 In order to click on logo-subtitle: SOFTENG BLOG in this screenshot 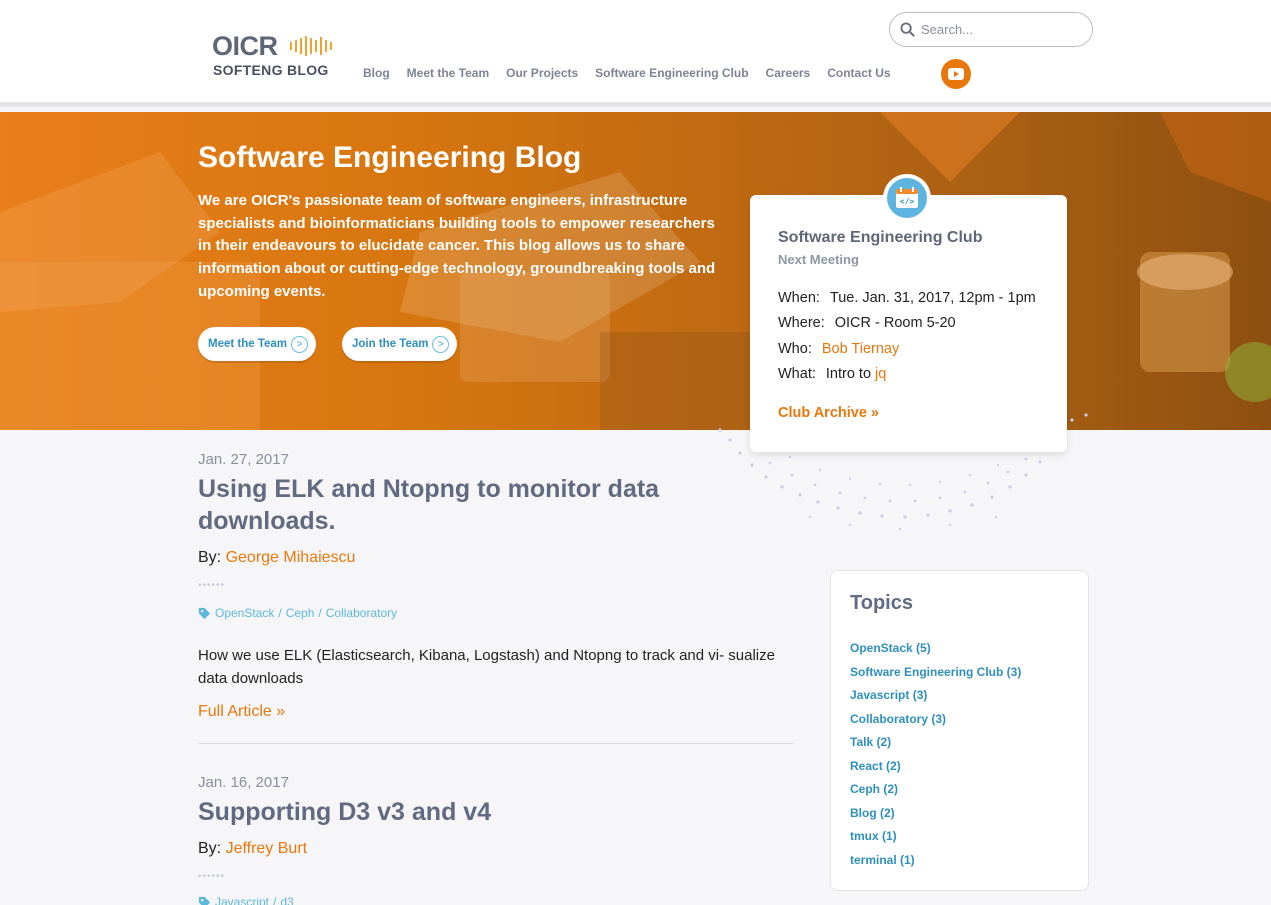, I will do `click(271, 70)`.